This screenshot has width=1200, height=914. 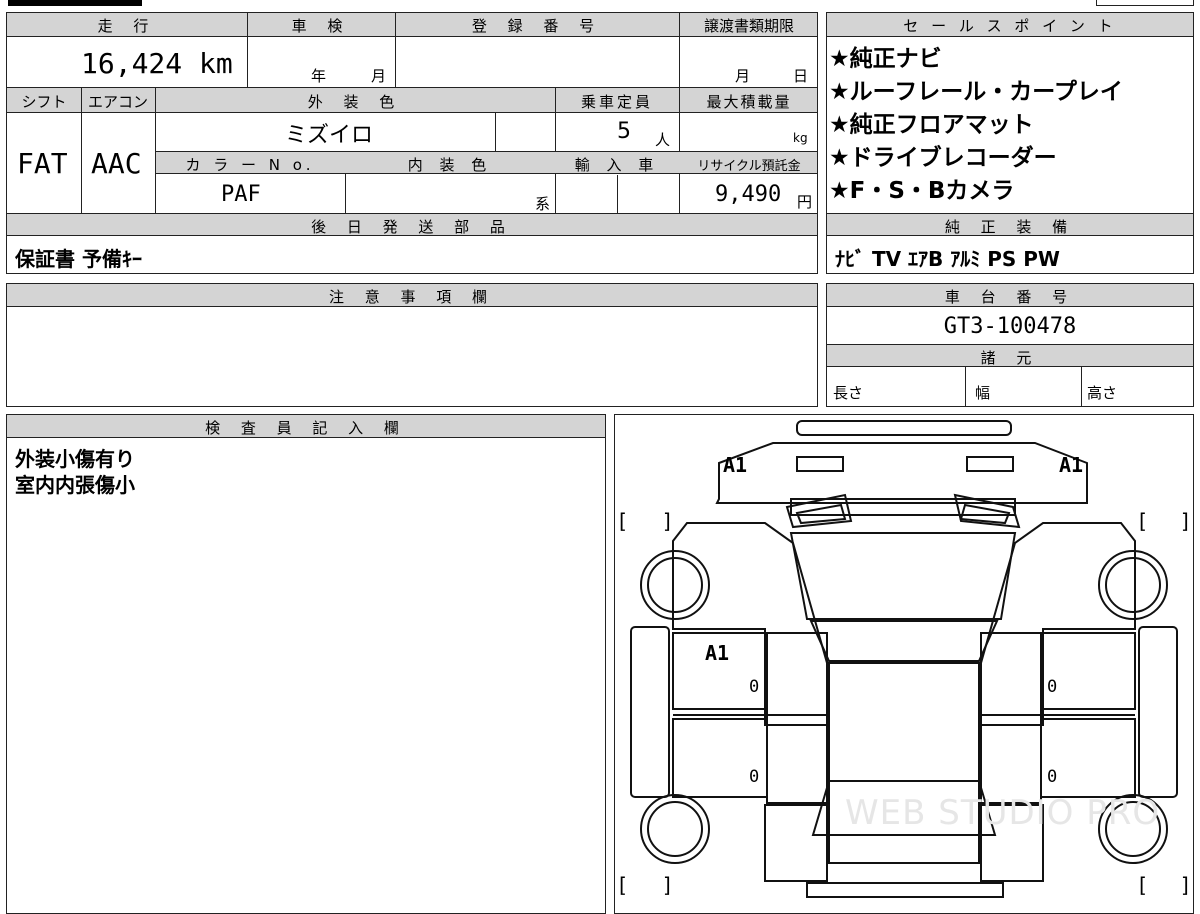 What do you see at coordinates (75, 459) in the screenshot?
I see `inspector-line: 外装小傷有り` at bounding box center [75, 459].